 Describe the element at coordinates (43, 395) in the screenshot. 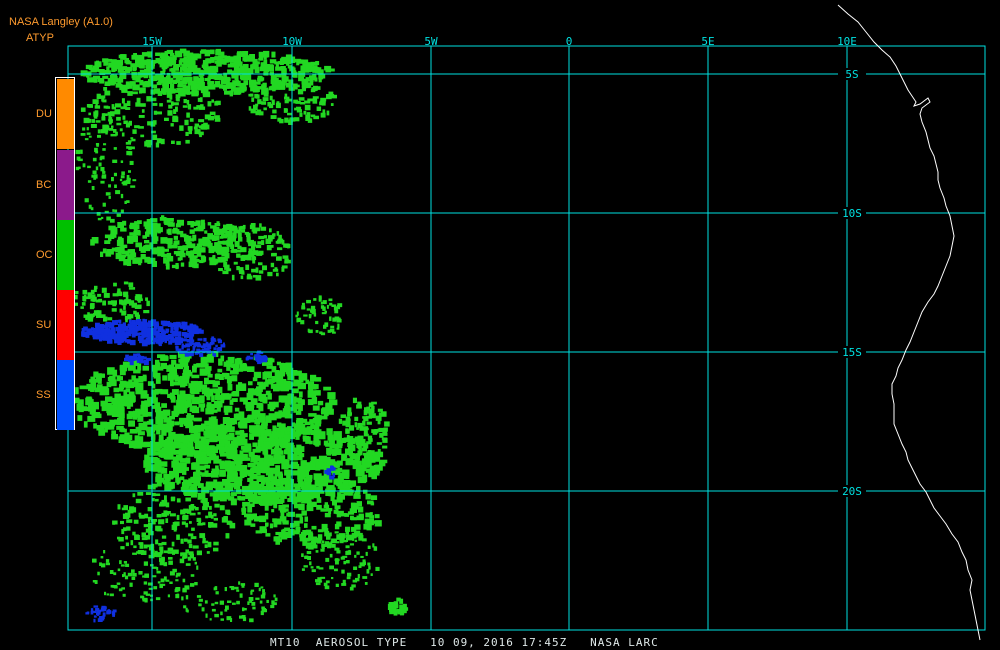

I see `colorbar-label-ss: SS` at that location.